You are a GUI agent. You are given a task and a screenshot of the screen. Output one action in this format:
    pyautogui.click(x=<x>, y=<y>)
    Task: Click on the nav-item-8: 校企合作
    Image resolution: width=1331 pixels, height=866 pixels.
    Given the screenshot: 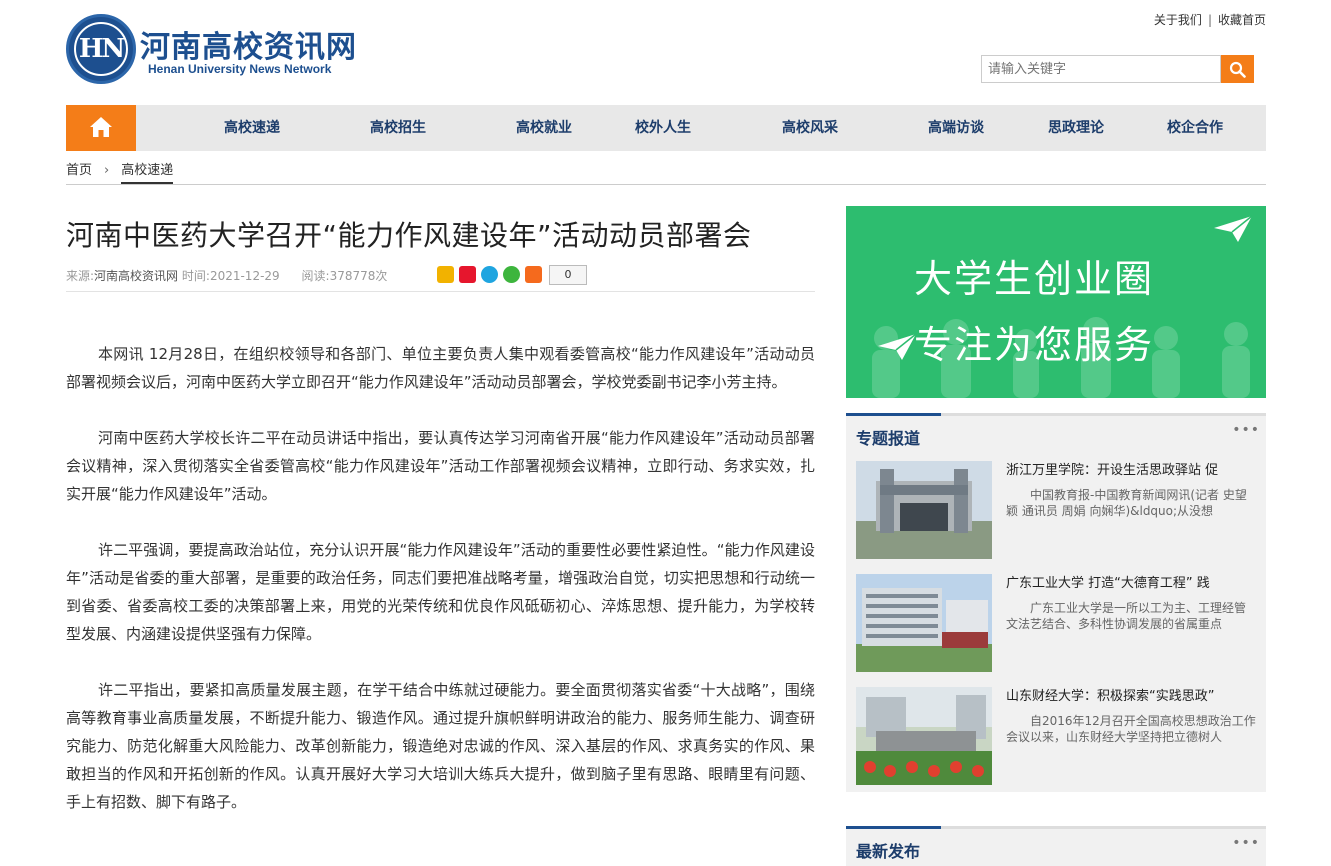 What is the action you would take?
    pyautogui.click(x=1195, y=128)
    